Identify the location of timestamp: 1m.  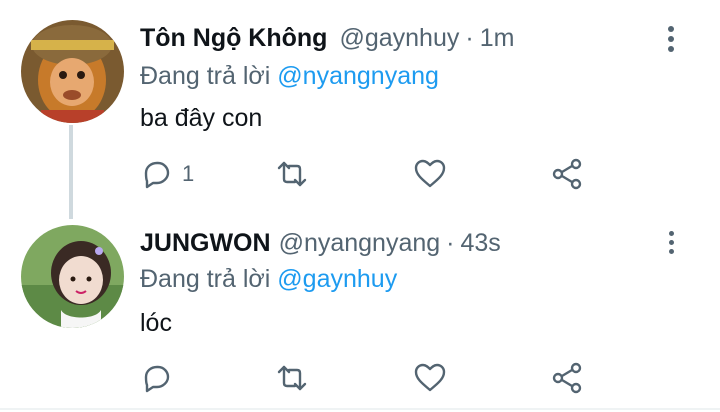
(497, 38).